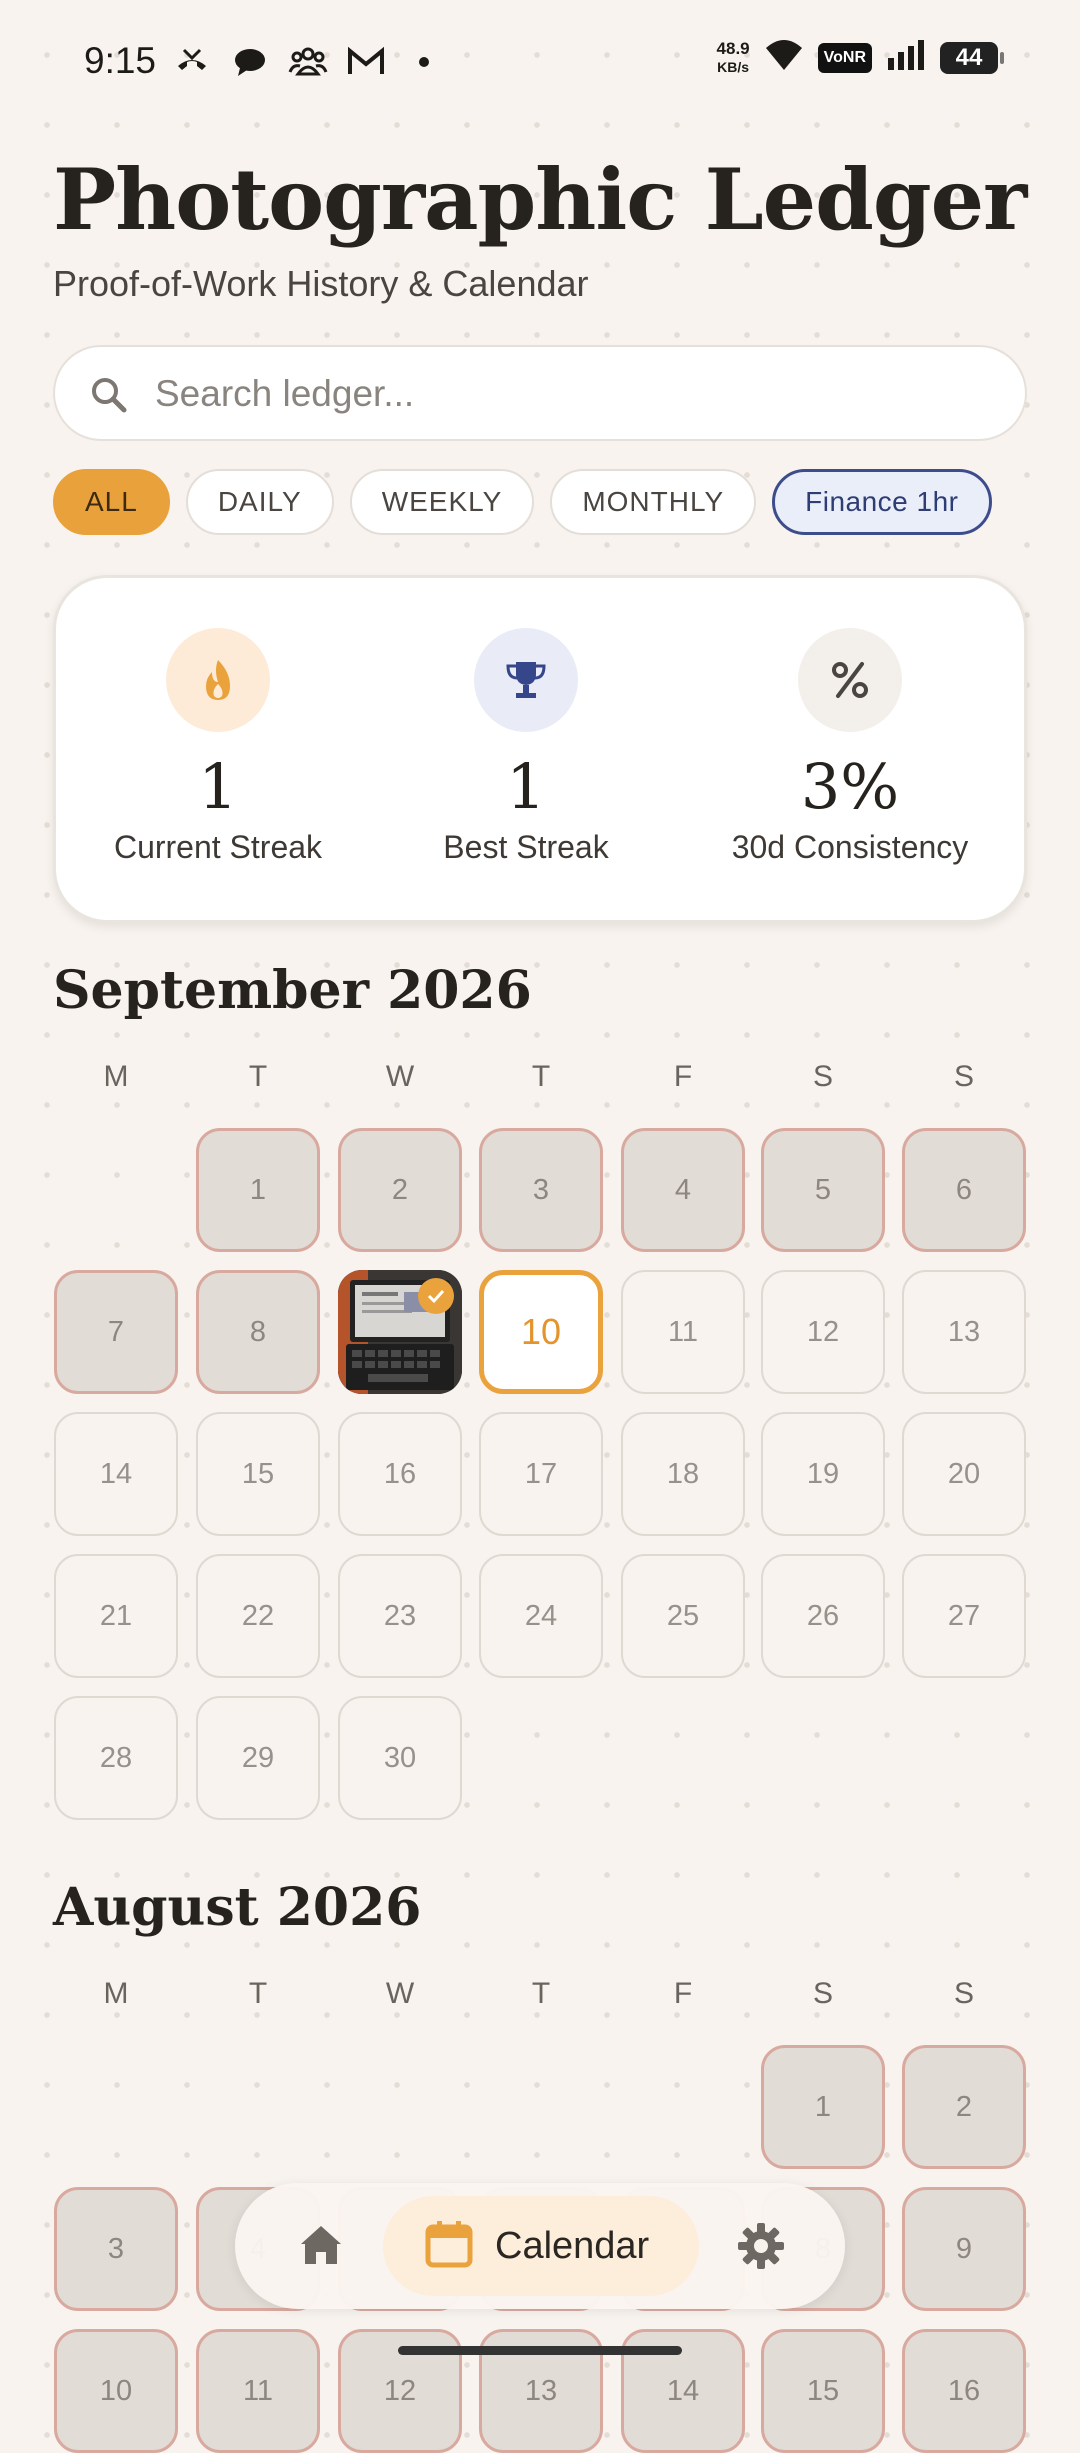  Describe the element at coordinates (572, 2245) in the screenshot. I see `nav-calendar-label: Calendar` at that location.